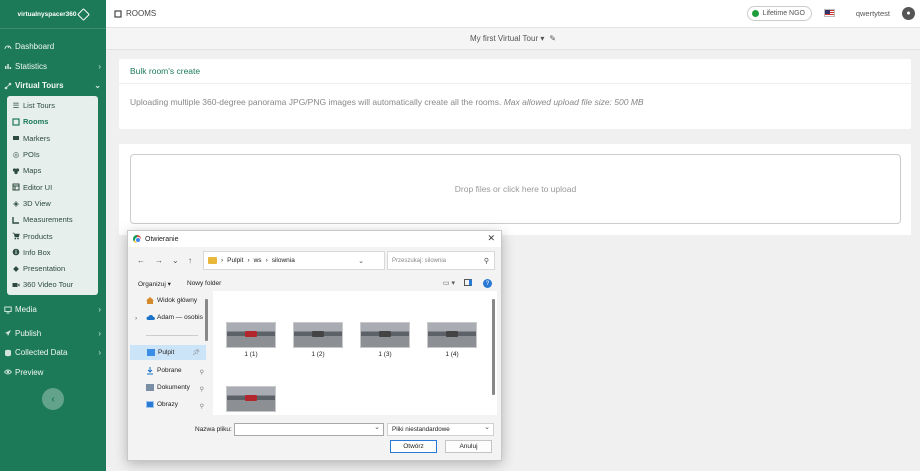 The height and width of the screenshot is (471, 920). What do you see at coordinates (53, 399) in the screenshot?
I see `collapse-sidebar-button: ‹` at bounding box center [53, 399].